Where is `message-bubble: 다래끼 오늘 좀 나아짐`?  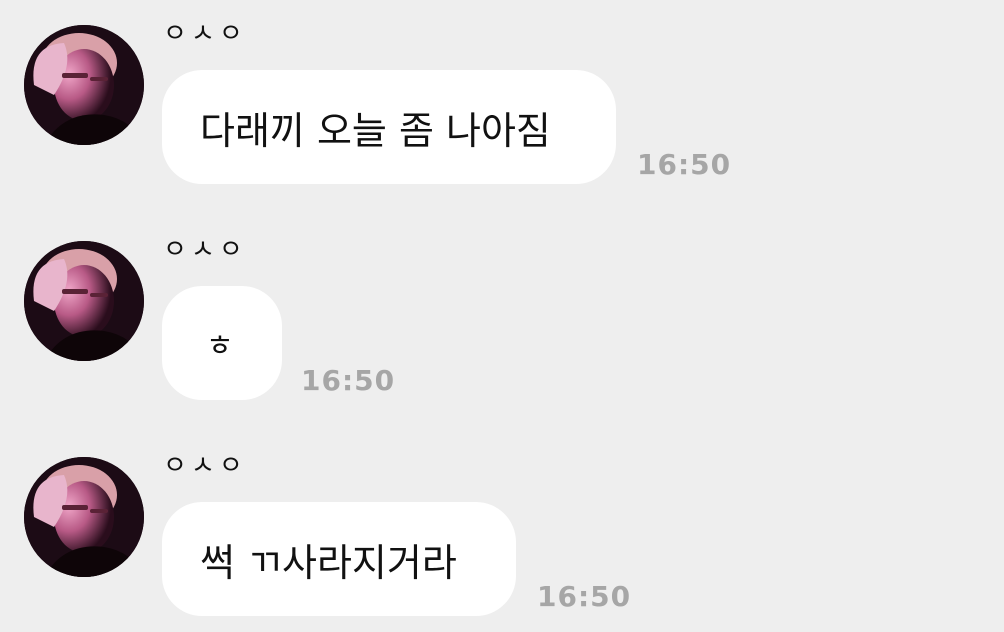
message-bubble: 다래끼 오늘 좀 나아짐 is located at coordinates (389, 127).